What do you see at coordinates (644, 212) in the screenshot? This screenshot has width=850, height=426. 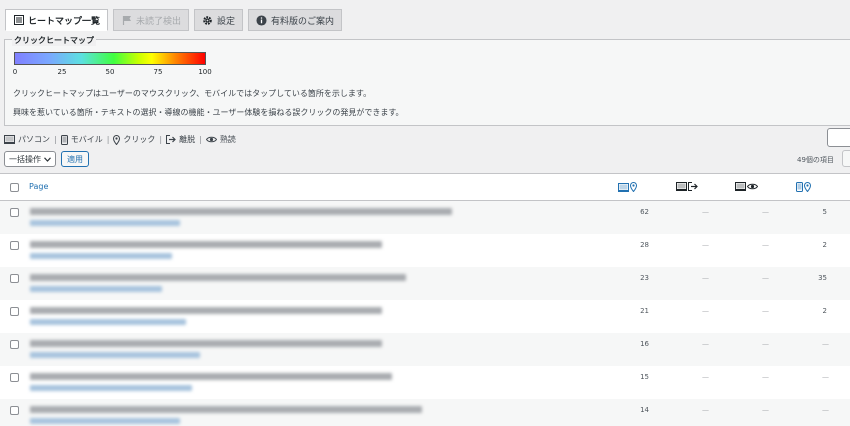 I see `desktop-click-count: 62` at bounding box center [644, 212].